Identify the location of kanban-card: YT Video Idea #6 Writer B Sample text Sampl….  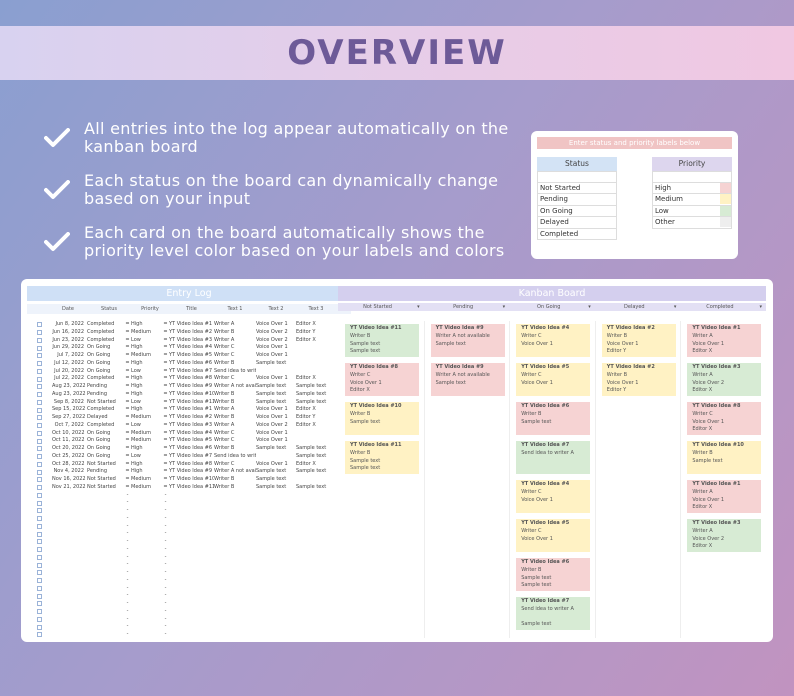
(553, 574).